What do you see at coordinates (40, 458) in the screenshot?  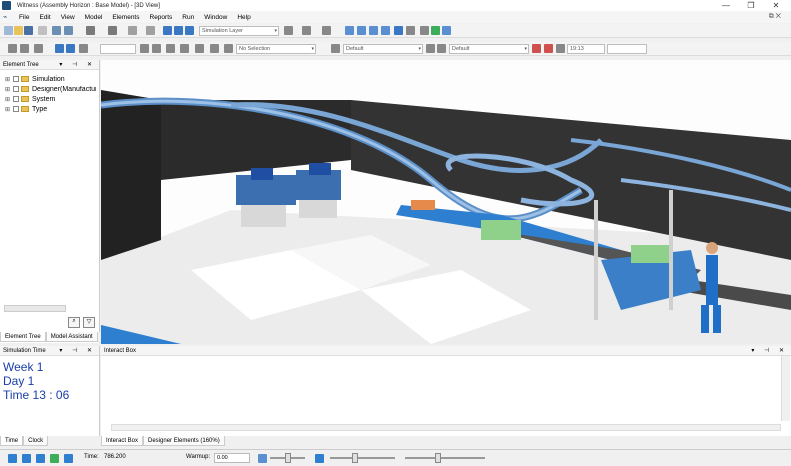 I see `step-icon` at bounding box center [40, 458].